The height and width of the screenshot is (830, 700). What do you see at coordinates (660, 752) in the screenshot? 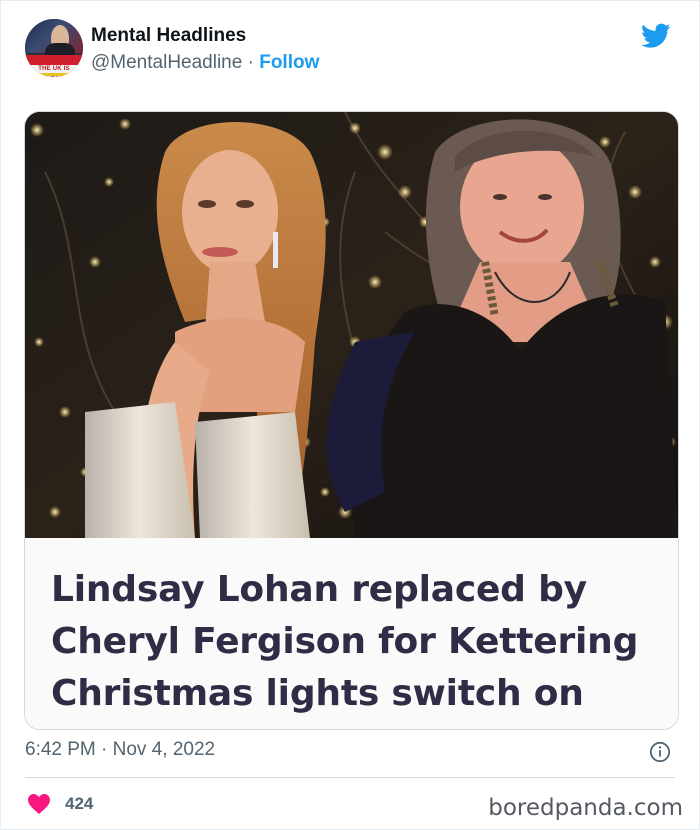
I see `info-icon` at bounding box center [660, 752].